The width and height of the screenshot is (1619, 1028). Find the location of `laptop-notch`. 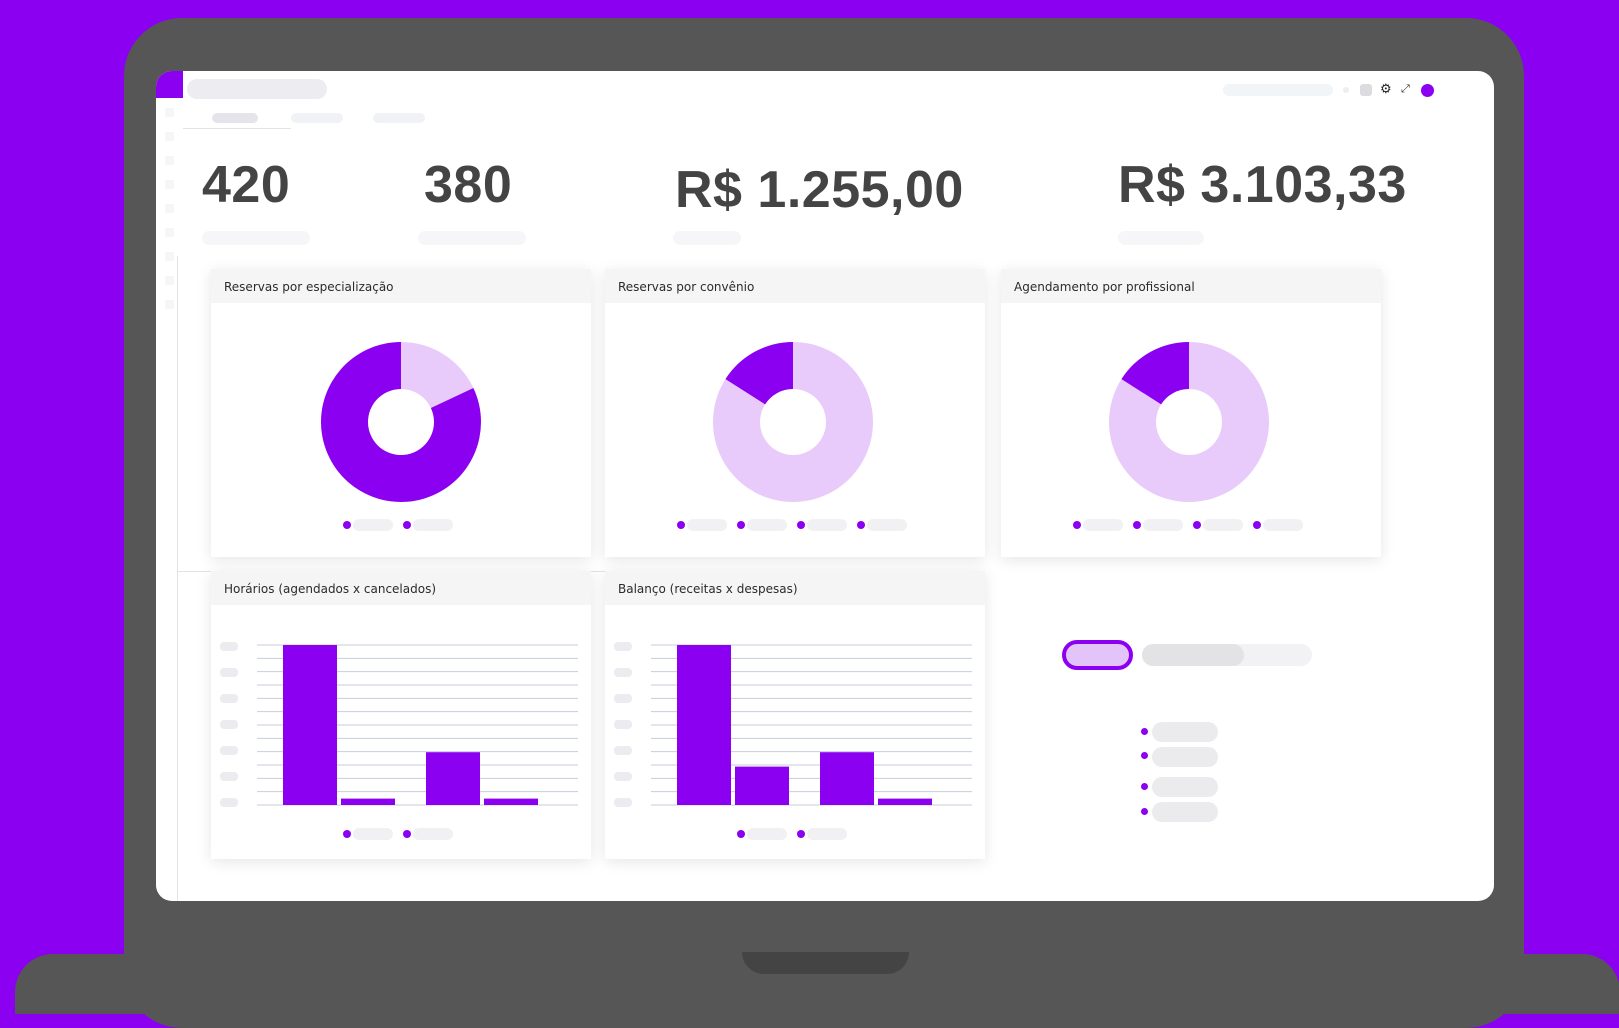

laptop-notch is located at coordinates (825, 963).